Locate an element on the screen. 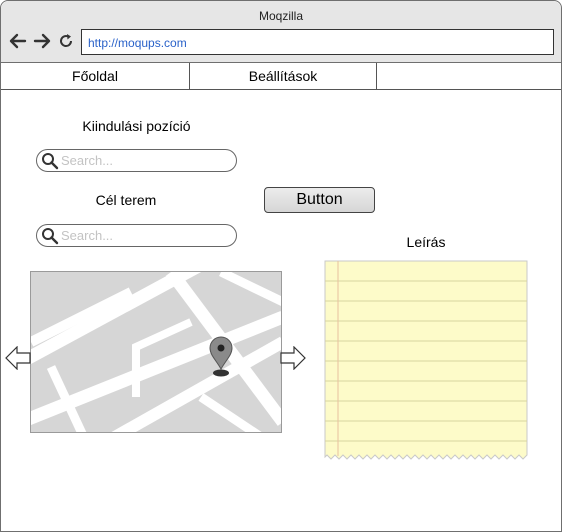 This screenshot has width=562, height=532. window-title: Moqzilla is located at coordinates (280, 16).